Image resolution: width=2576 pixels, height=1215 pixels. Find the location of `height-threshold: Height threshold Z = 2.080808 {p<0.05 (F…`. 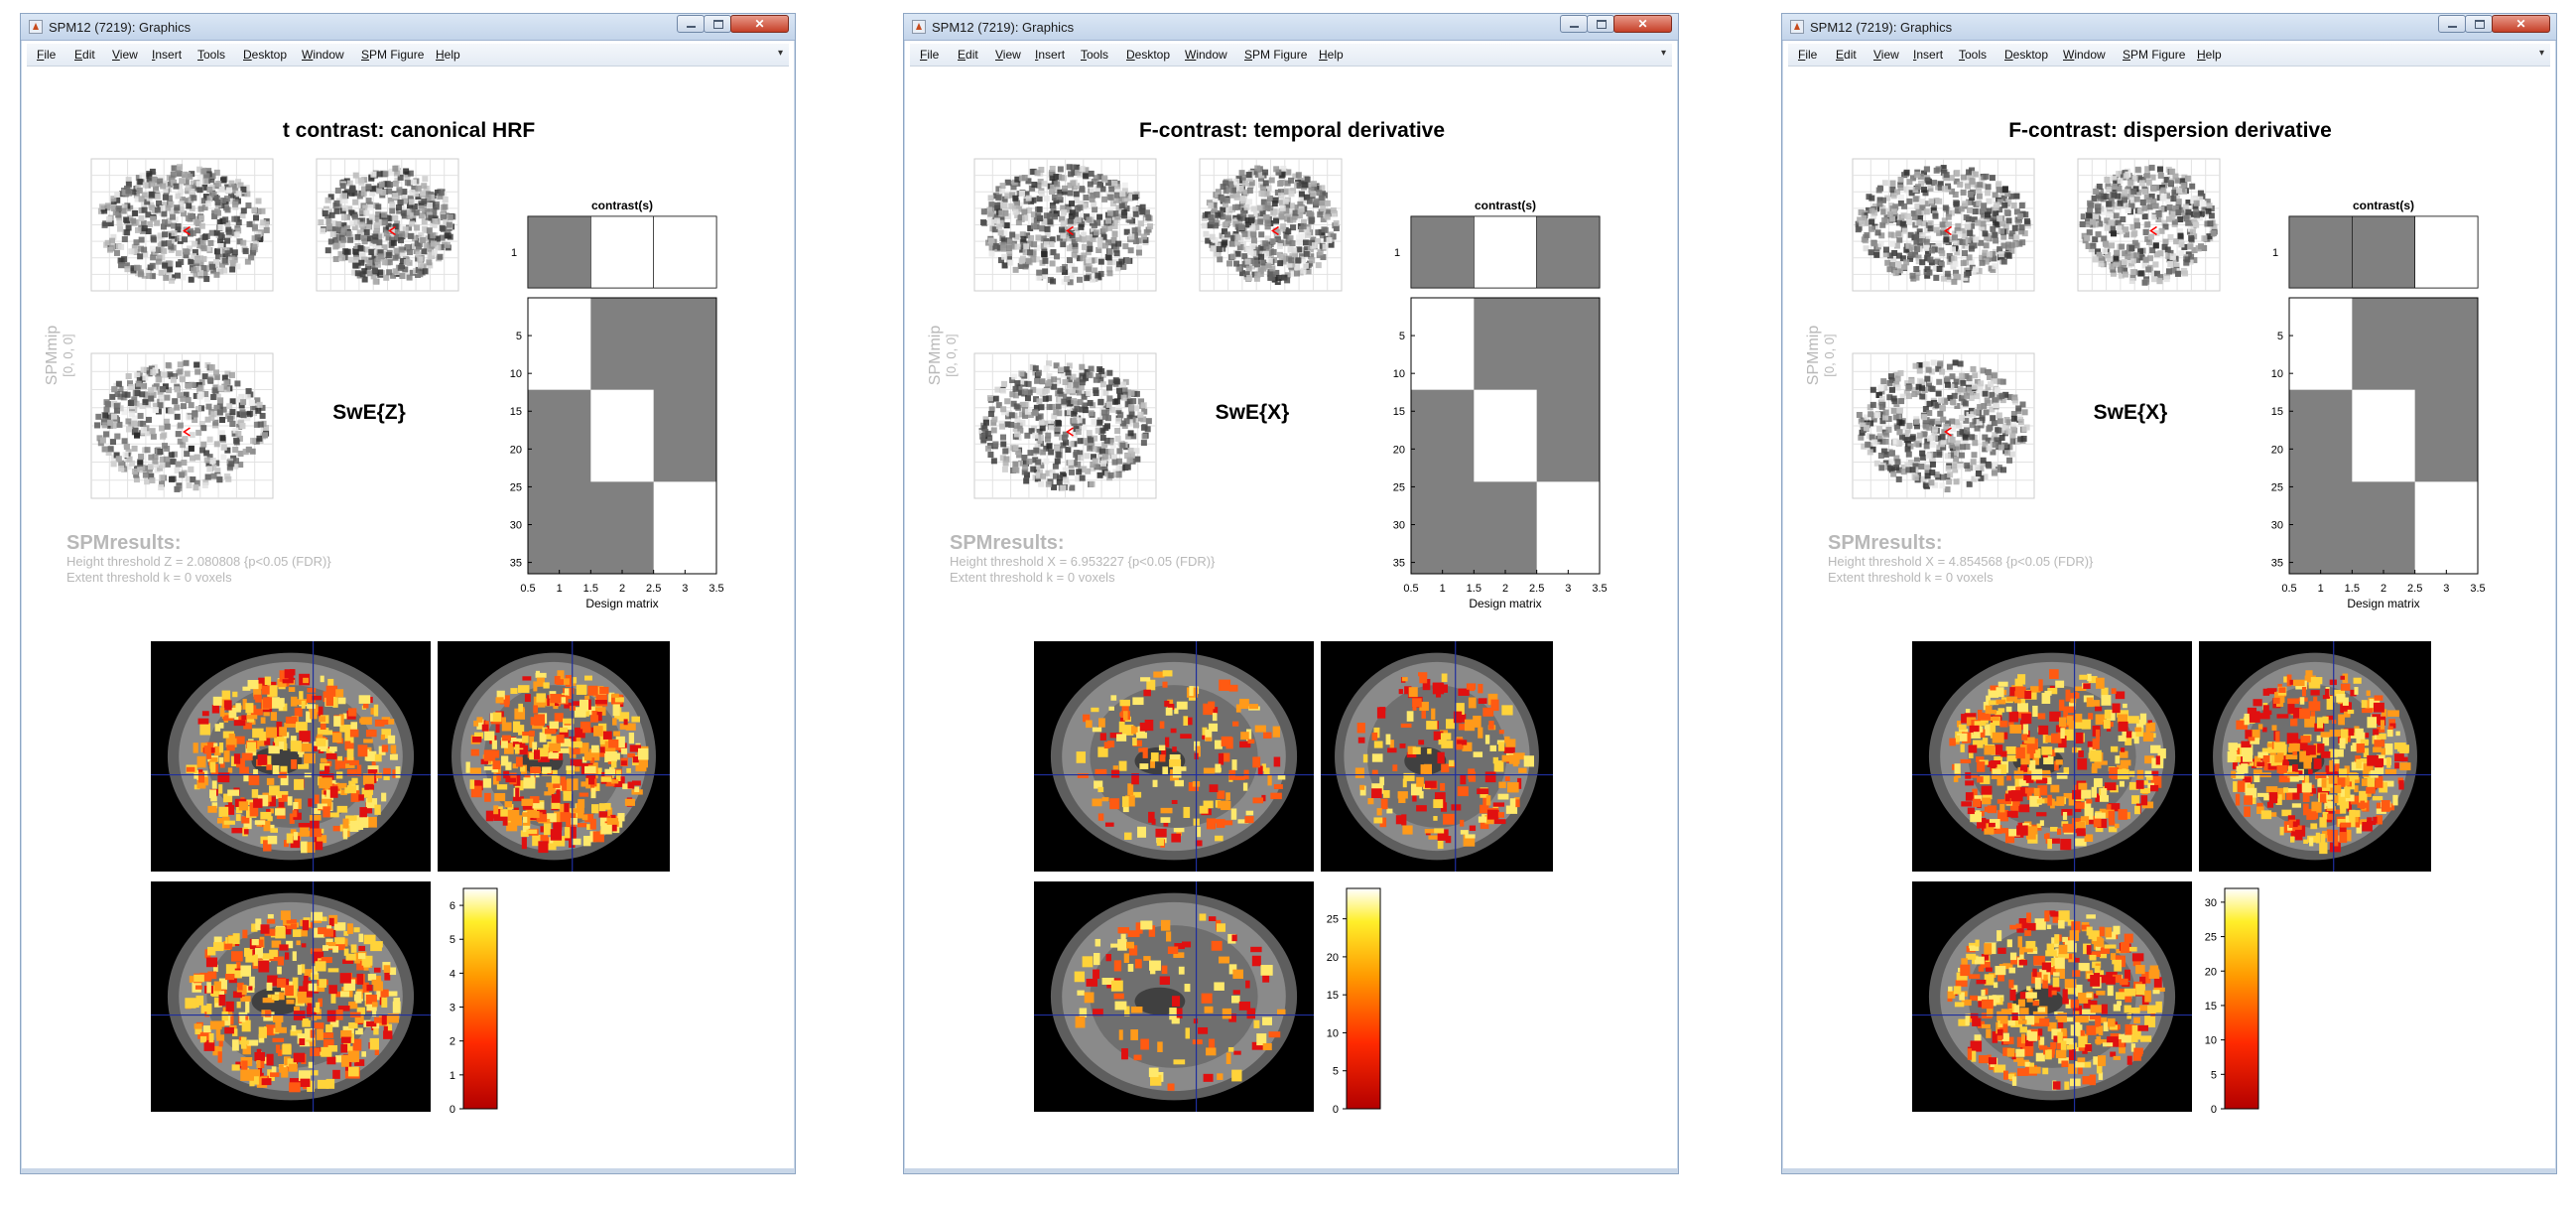

height-threshold: Height threshold Z = 2.080808 {p<0.05 (F… is located at coordinates (199, 561).